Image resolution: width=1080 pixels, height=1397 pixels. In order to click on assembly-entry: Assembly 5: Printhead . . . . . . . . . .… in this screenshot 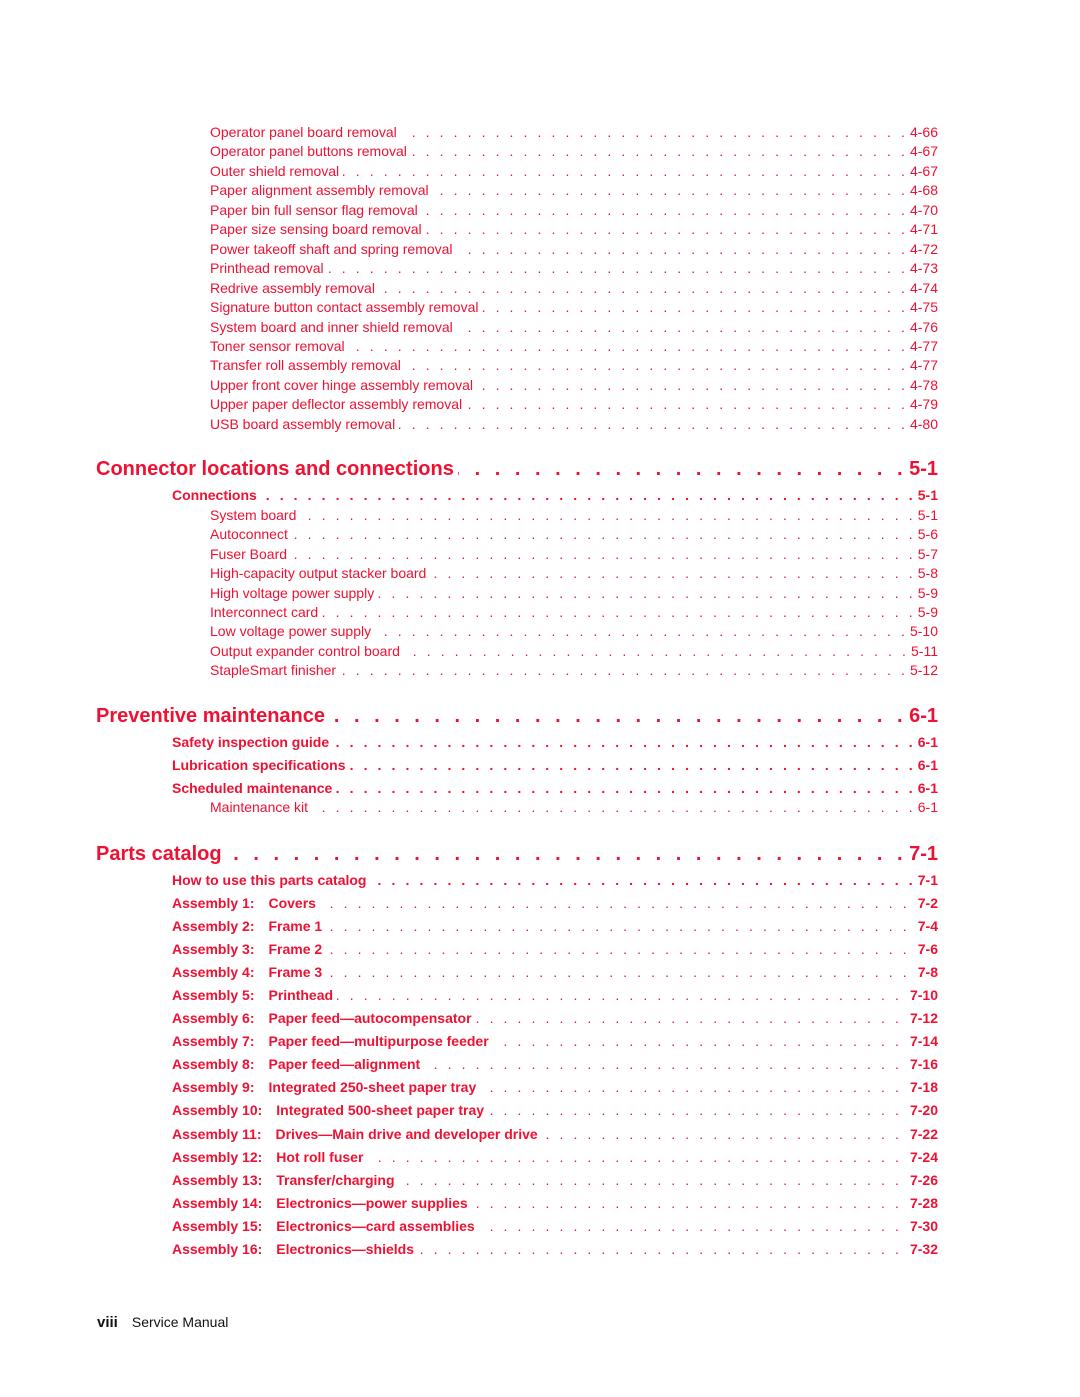, I will do `click(555, 995)`.